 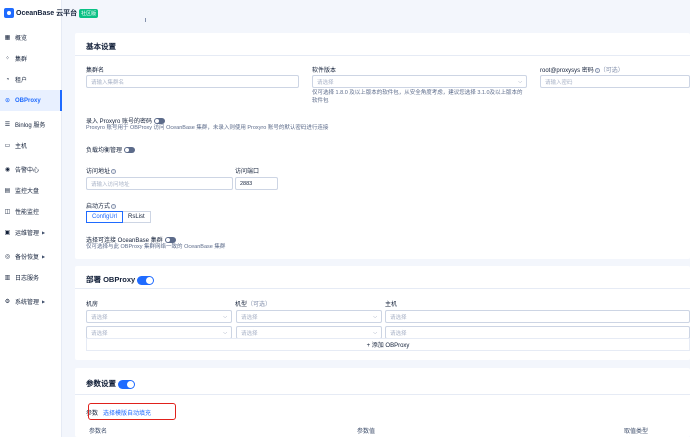 What do you see at coordinates (7, 302) in the screenshot?
I see `system-icon: ⚙` at bounding box center [7, 302].